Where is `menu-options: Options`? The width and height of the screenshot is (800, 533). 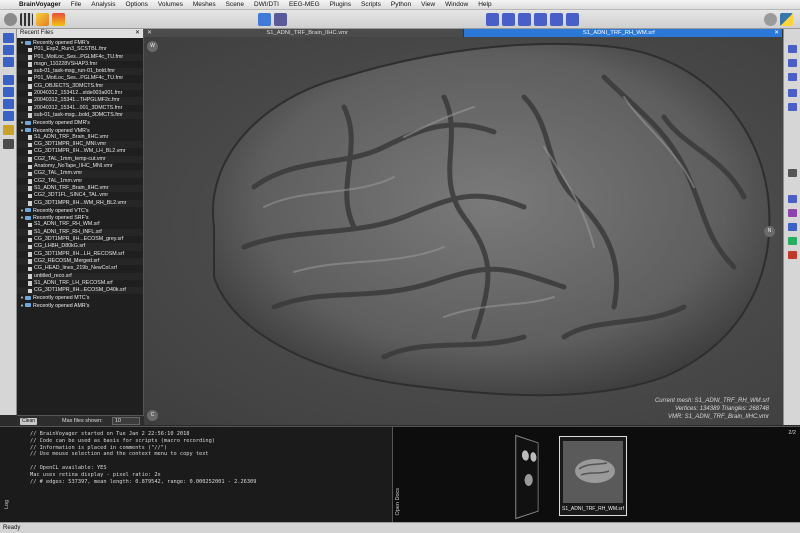
menu-options: Options is located at coordinates (137, 5).